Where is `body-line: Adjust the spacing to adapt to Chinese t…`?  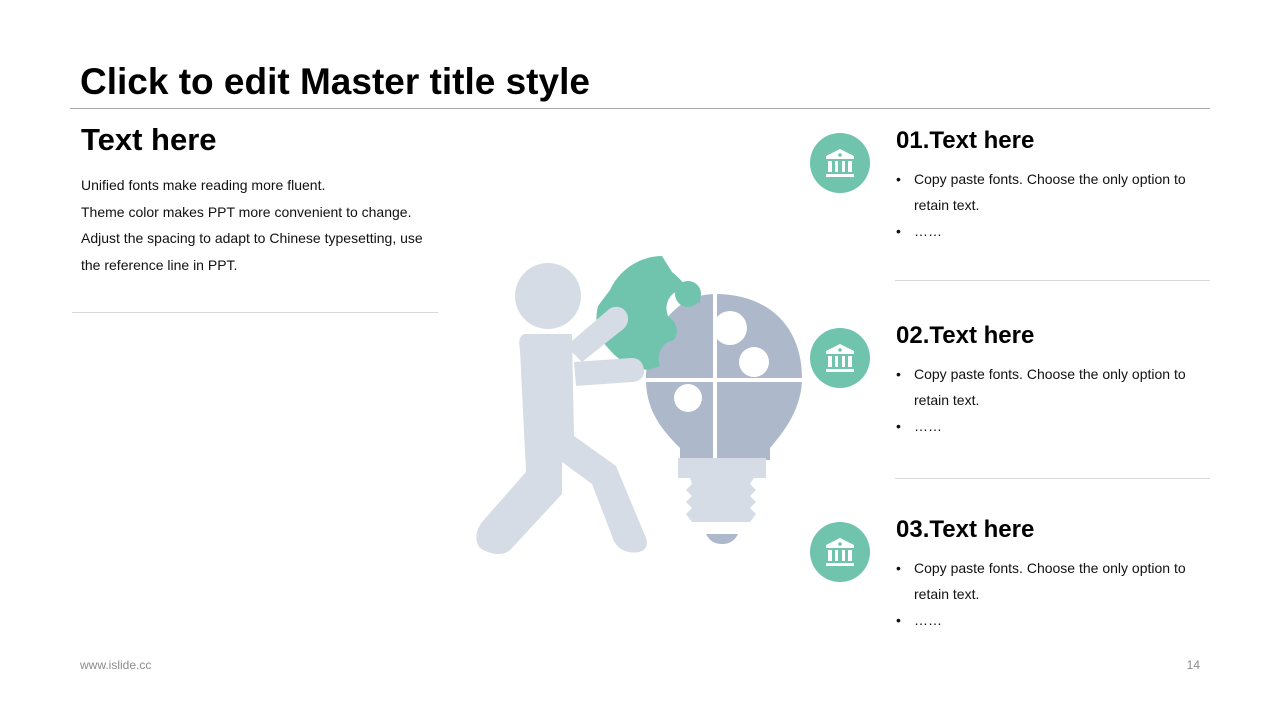
body-line: Adjust the spacing to adapt to Chinese t… is located at coordinates (252, 238).